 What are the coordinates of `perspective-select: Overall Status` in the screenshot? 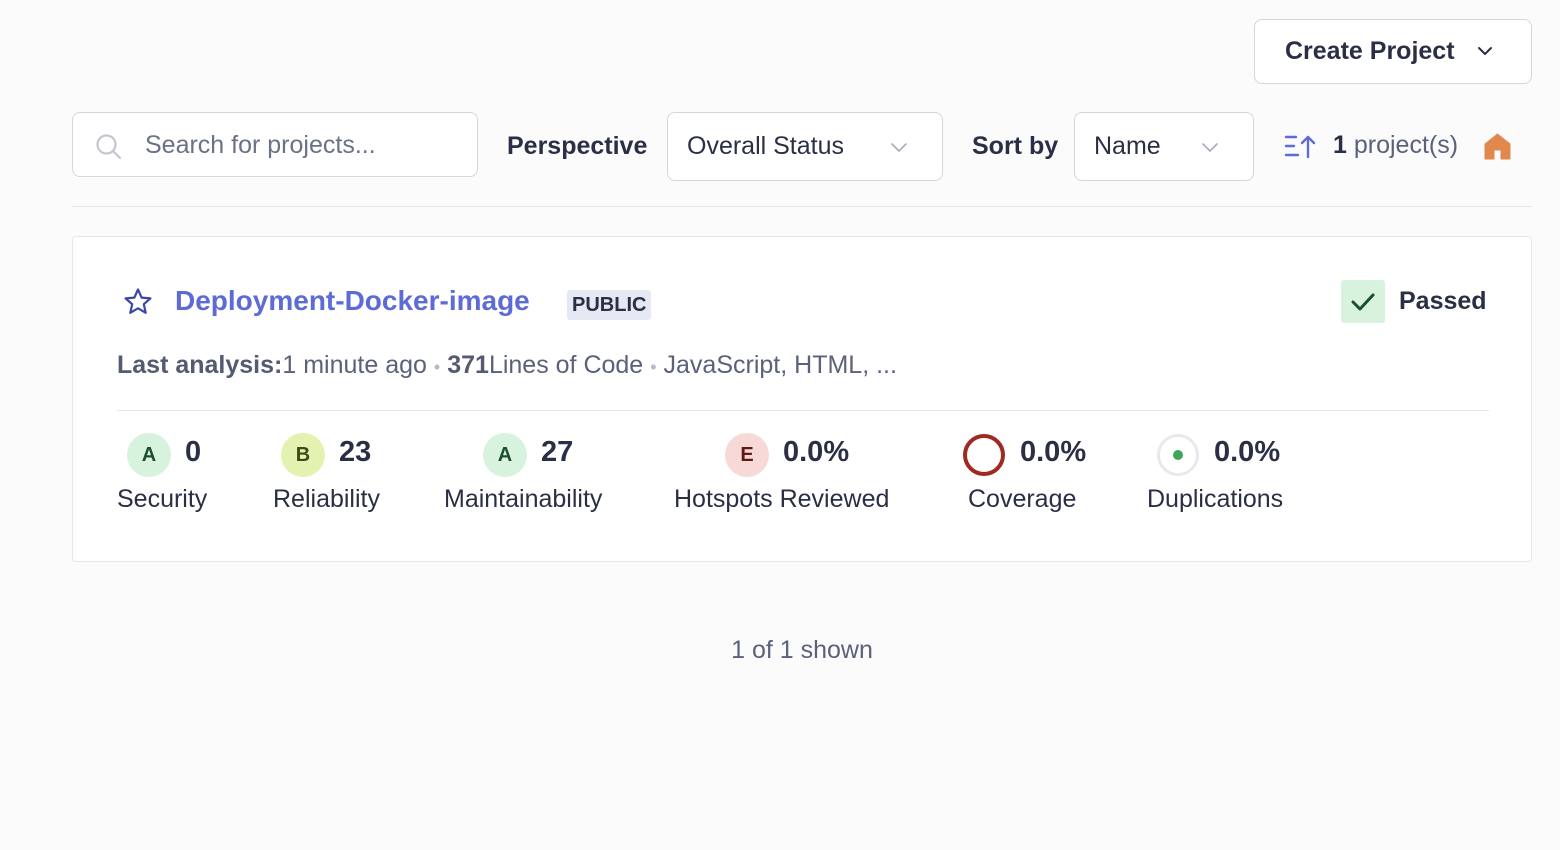 It's located at (805, 146).